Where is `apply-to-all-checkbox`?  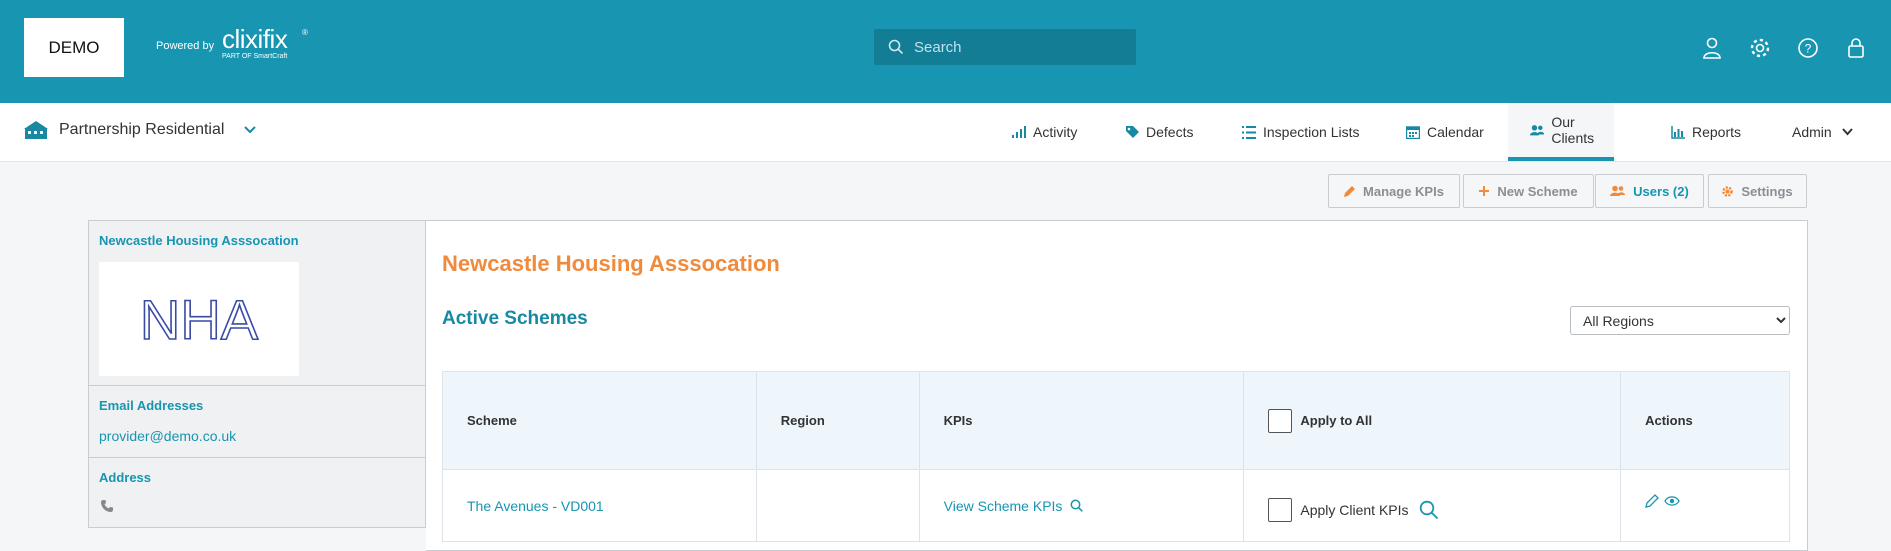 apply-to-all-checkbox is located at coordinates (1280, 420).